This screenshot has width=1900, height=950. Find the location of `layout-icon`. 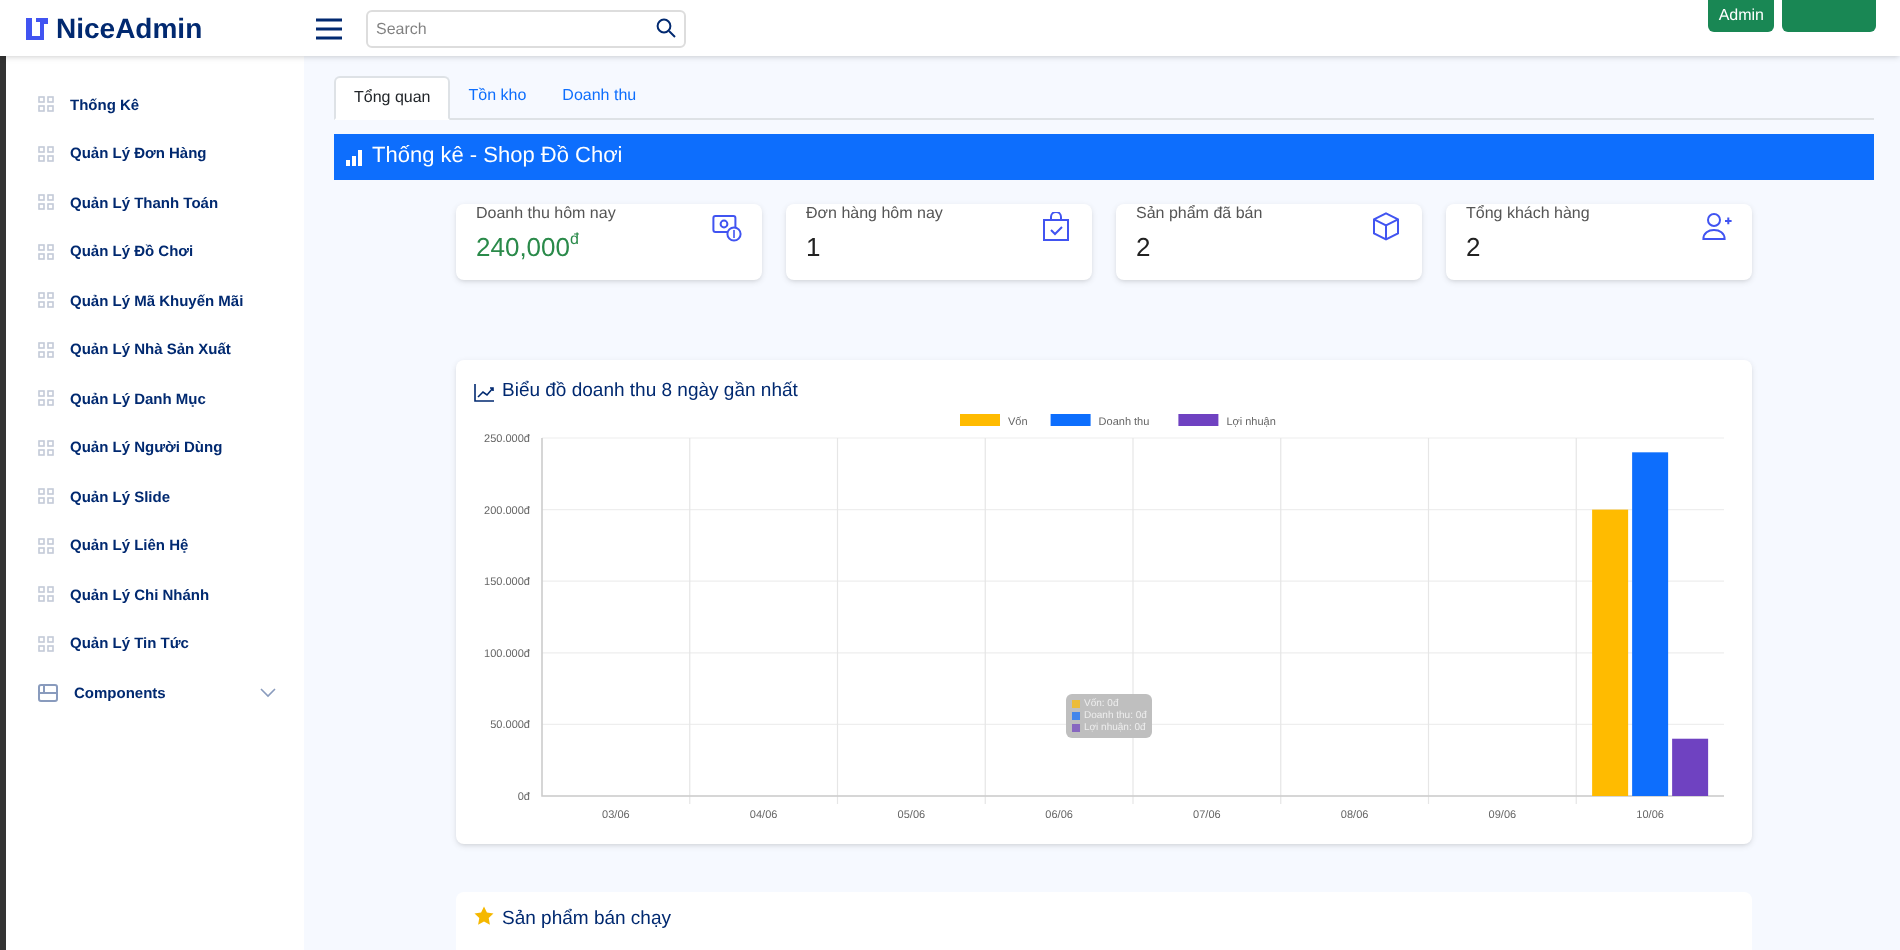

layout-icon is located at coordinates (48, 692).